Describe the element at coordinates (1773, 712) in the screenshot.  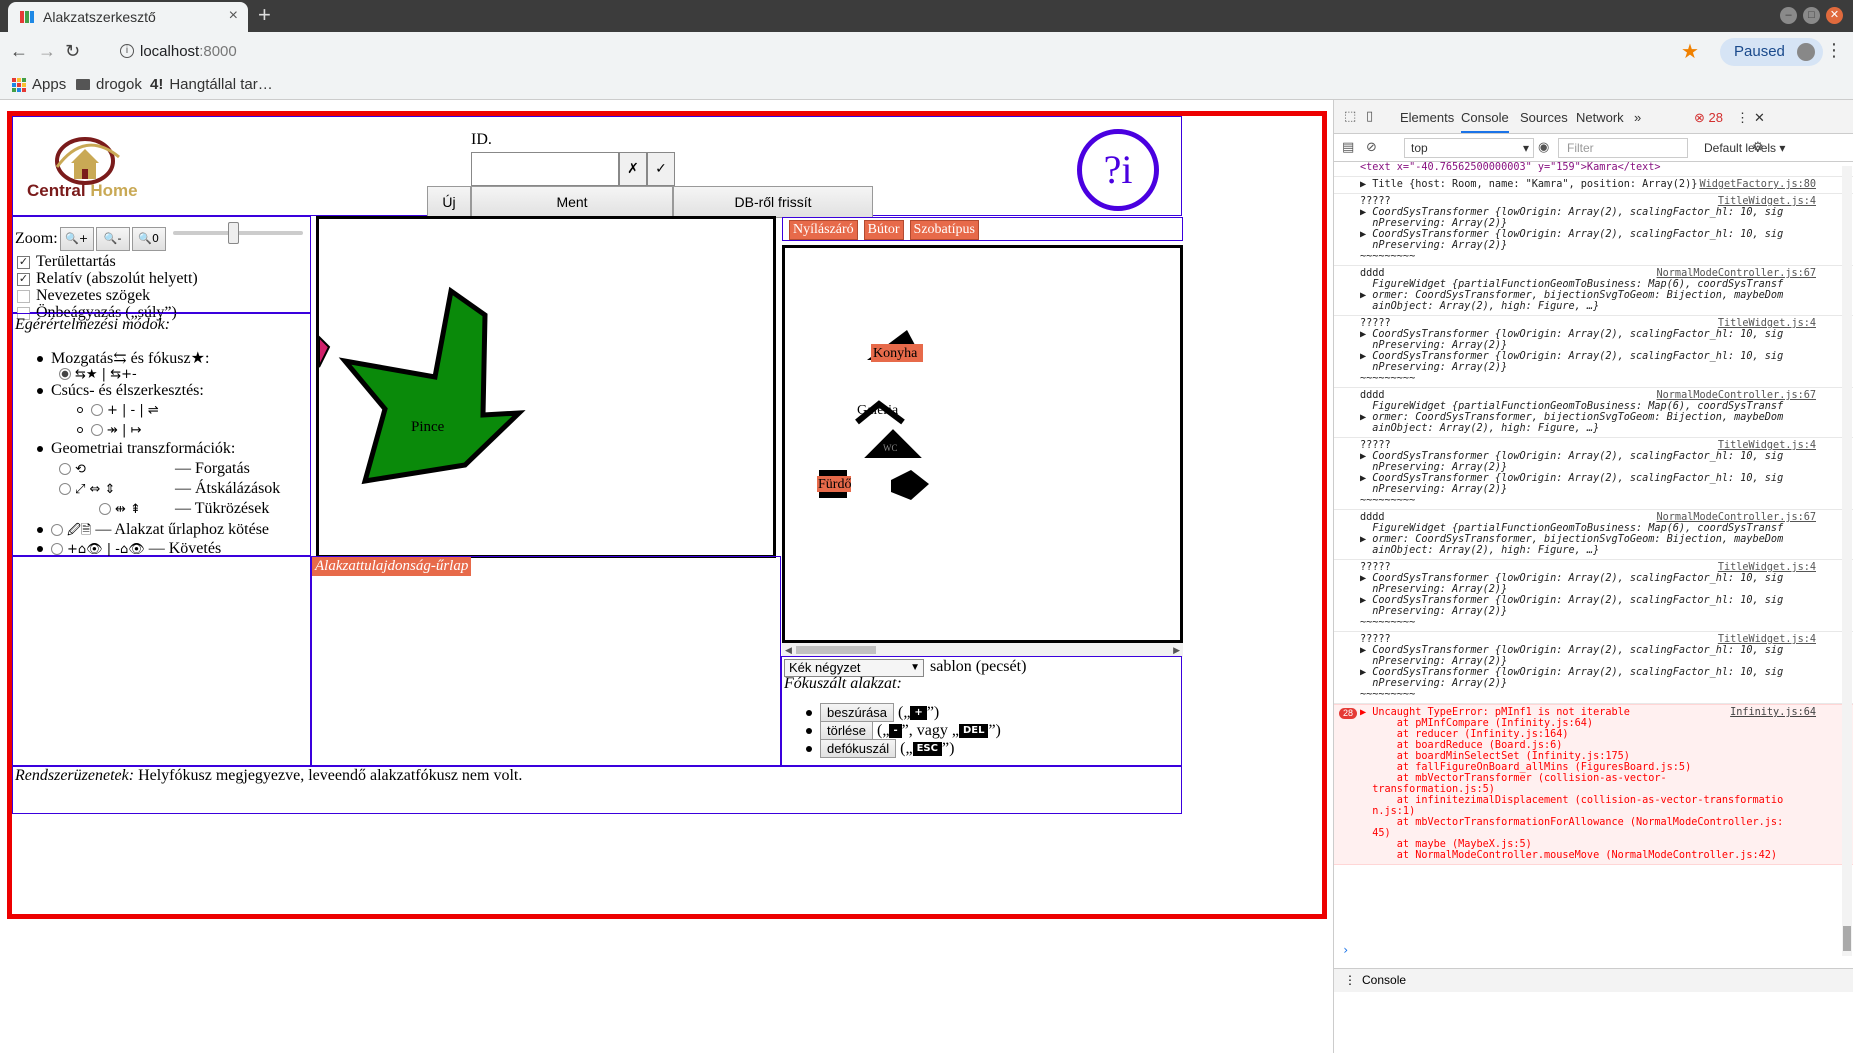
I see `console-source-link: Infinity.js:64` at that location.